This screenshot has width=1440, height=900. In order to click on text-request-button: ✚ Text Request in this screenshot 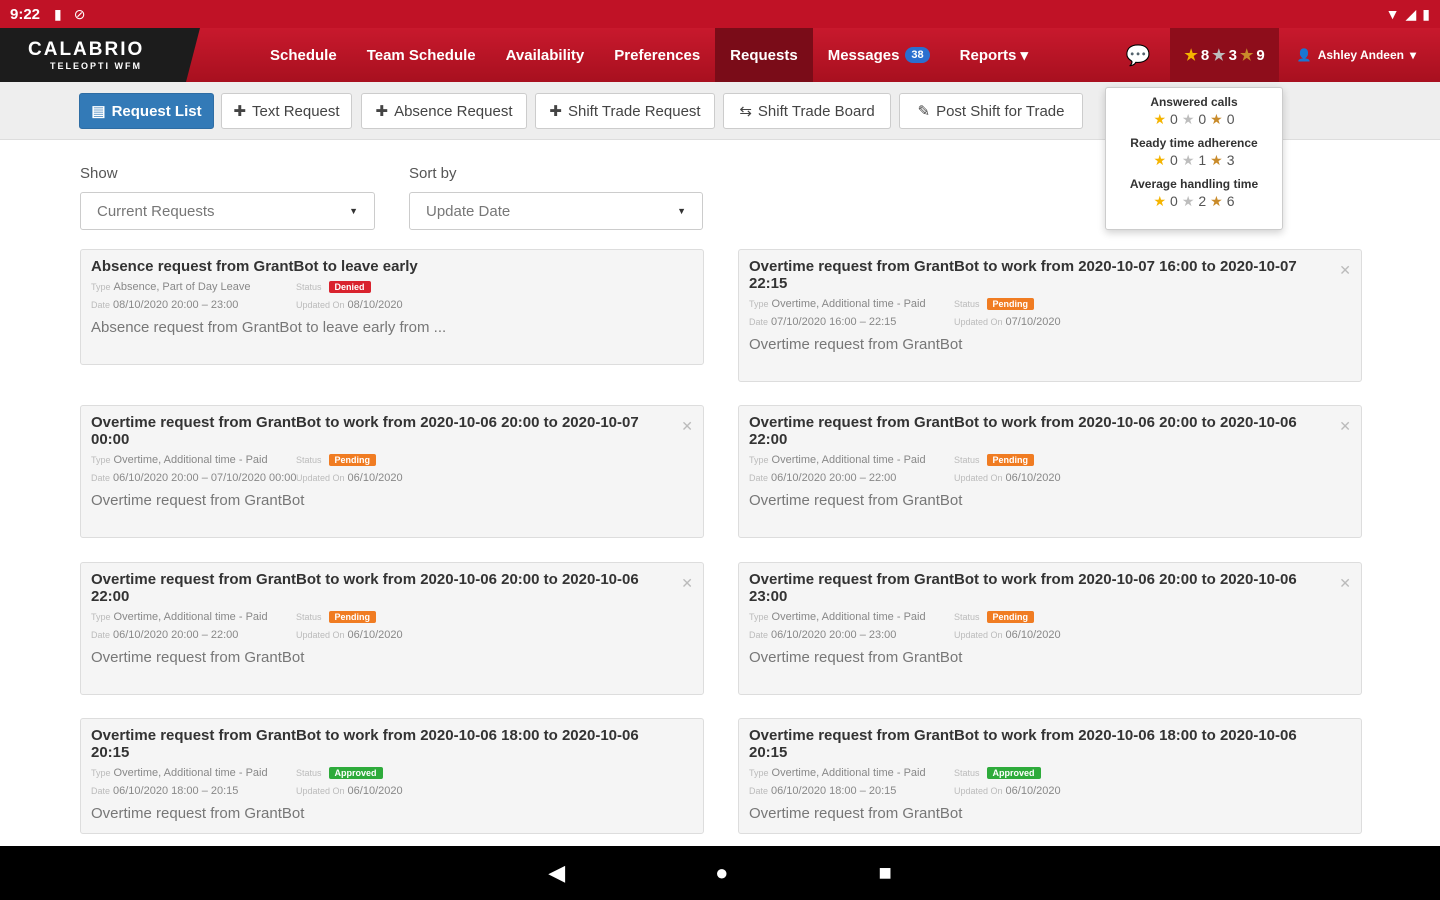, I will do `click(286, 111)`.